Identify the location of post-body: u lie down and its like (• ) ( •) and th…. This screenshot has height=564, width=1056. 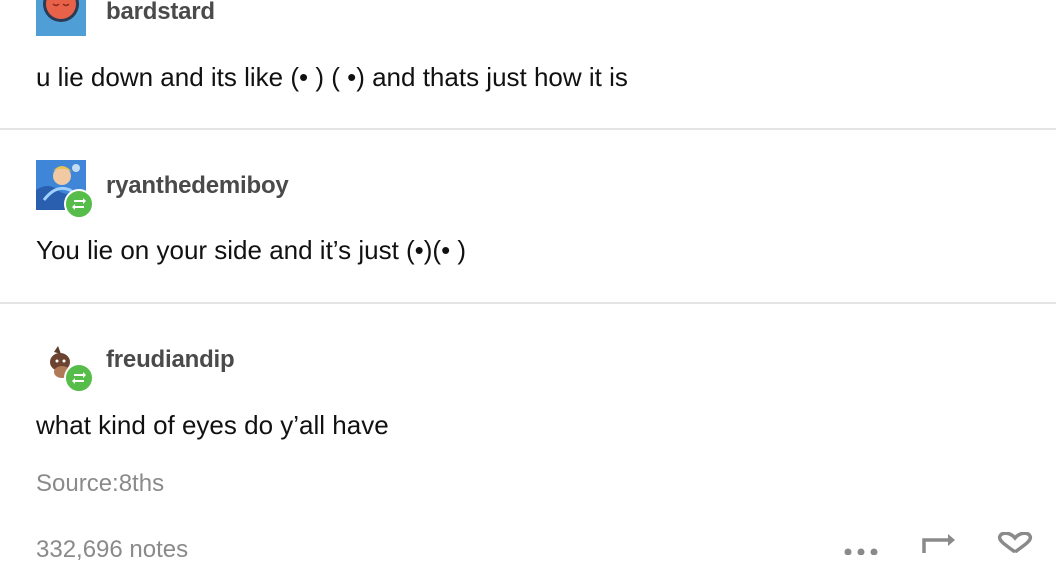
(332, 77).